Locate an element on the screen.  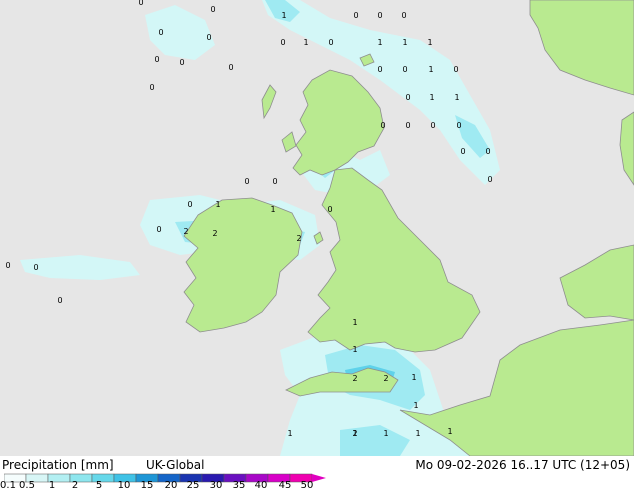
colorbar-tick-label: 45 is located at coordinates (285, 485).